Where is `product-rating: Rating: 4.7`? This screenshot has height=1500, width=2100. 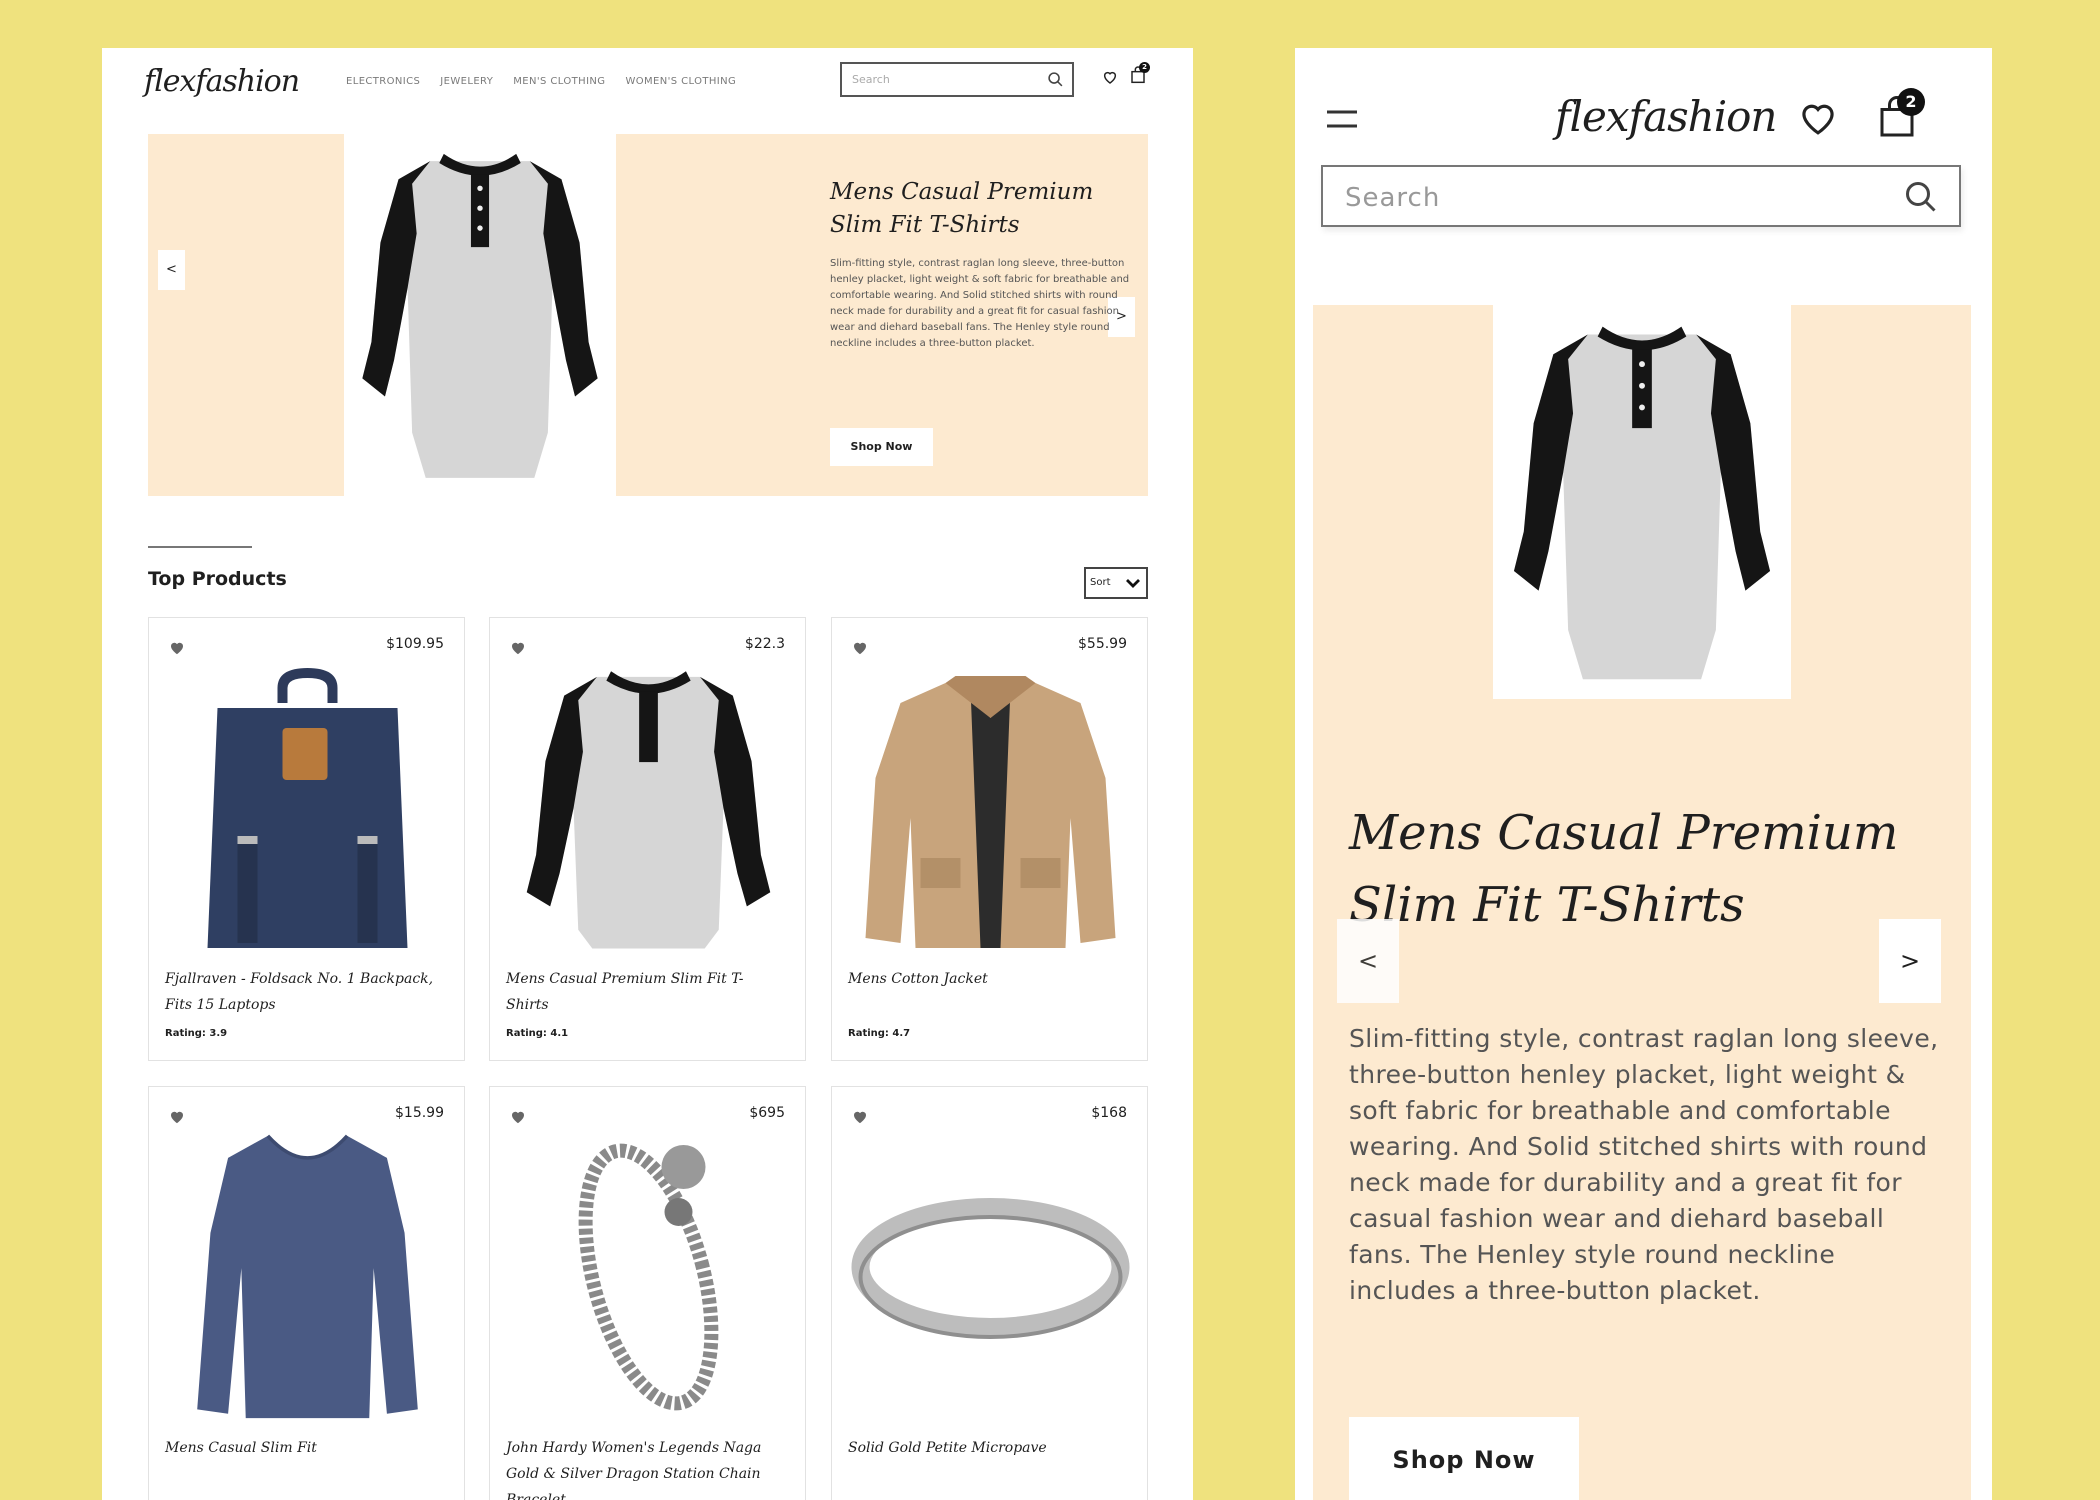 product-rating: Rating: 4.7 is located at coordinates (879, 1033).